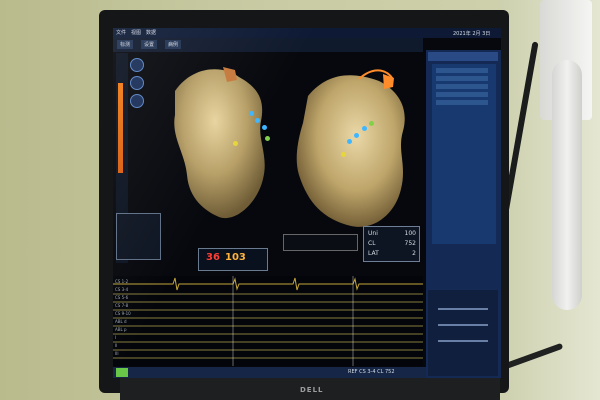  I want to click on rotate-tool-button, so click(137, 65).